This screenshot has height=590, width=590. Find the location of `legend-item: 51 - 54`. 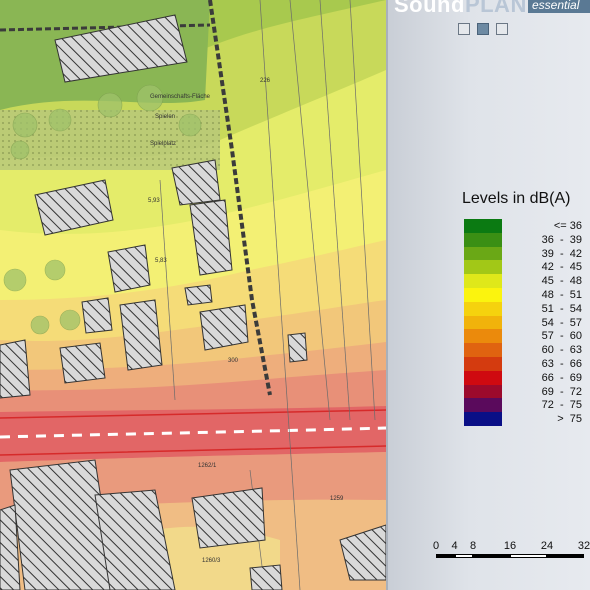

legend-item: 51 - 54 is located at coordinates (524, 308).